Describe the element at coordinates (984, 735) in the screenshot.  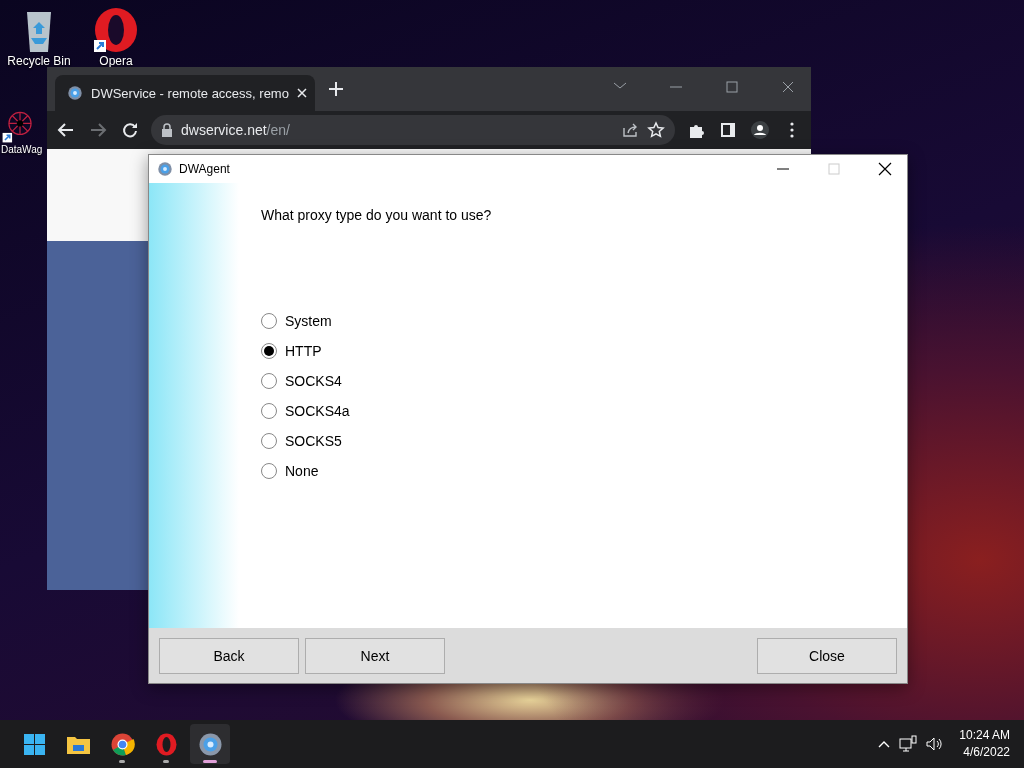
I see `clock-time: 10:24 AM` at that location.